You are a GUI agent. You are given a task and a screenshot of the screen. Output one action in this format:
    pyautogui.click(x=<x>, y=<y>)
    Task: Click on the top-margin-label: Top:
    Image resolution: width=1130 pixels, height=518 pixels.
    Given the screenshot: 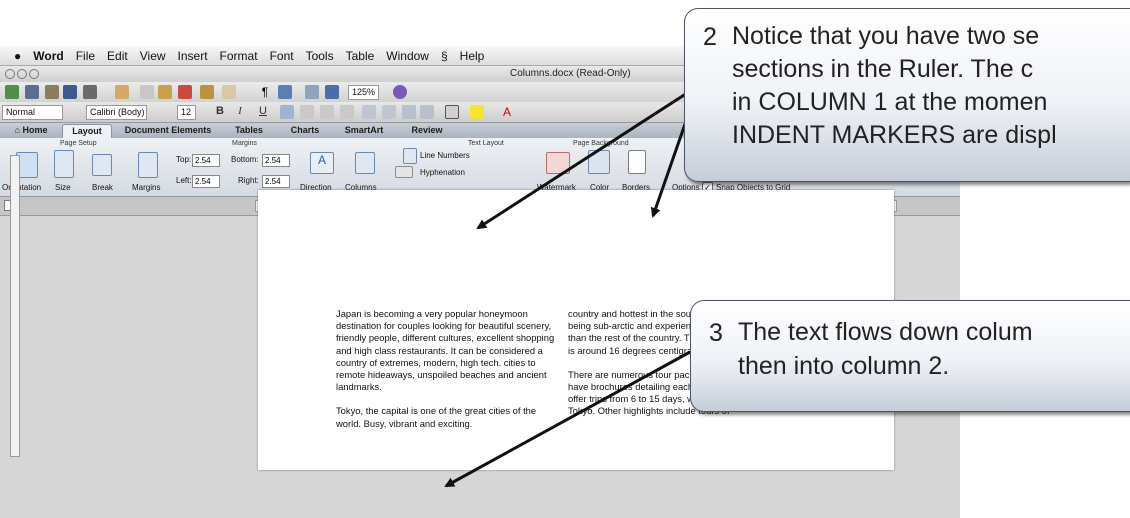 What is the action you would take?
    pyautogui.click(x=184, y=159)
    